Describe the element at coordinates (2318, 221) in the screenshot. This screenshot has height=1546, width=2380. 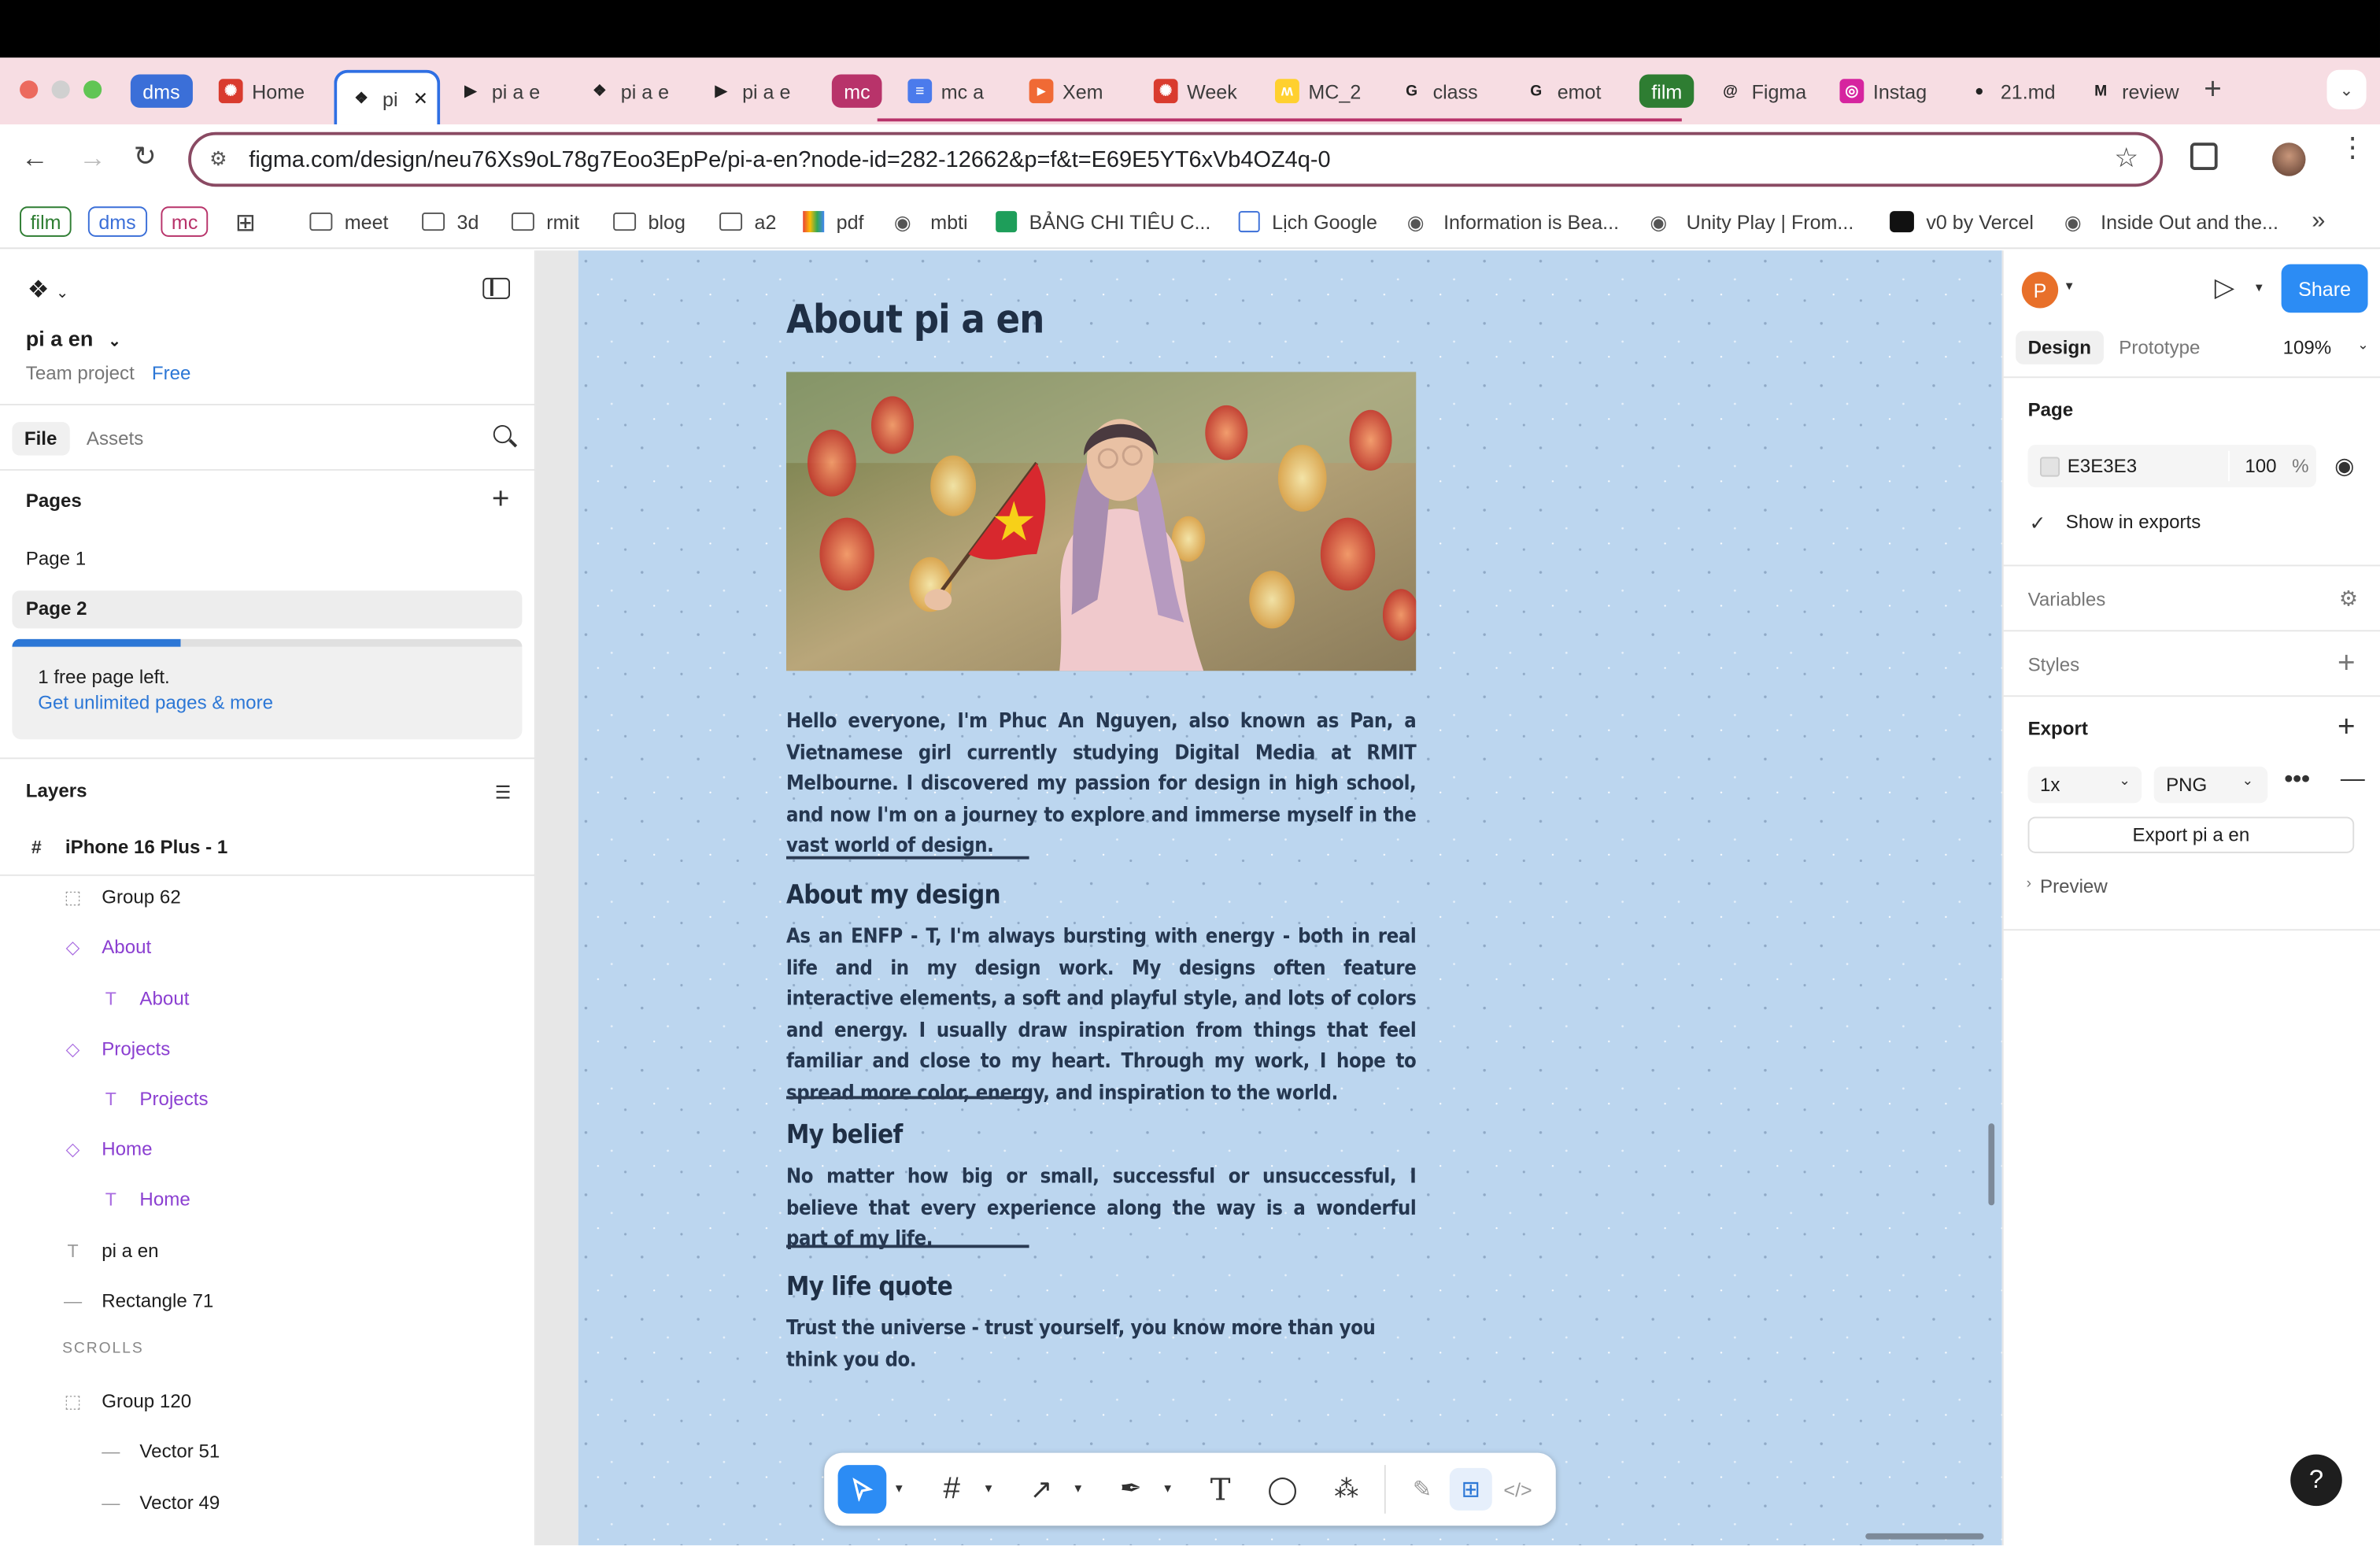
I see `more-bookmarks-icon: »` at that location.